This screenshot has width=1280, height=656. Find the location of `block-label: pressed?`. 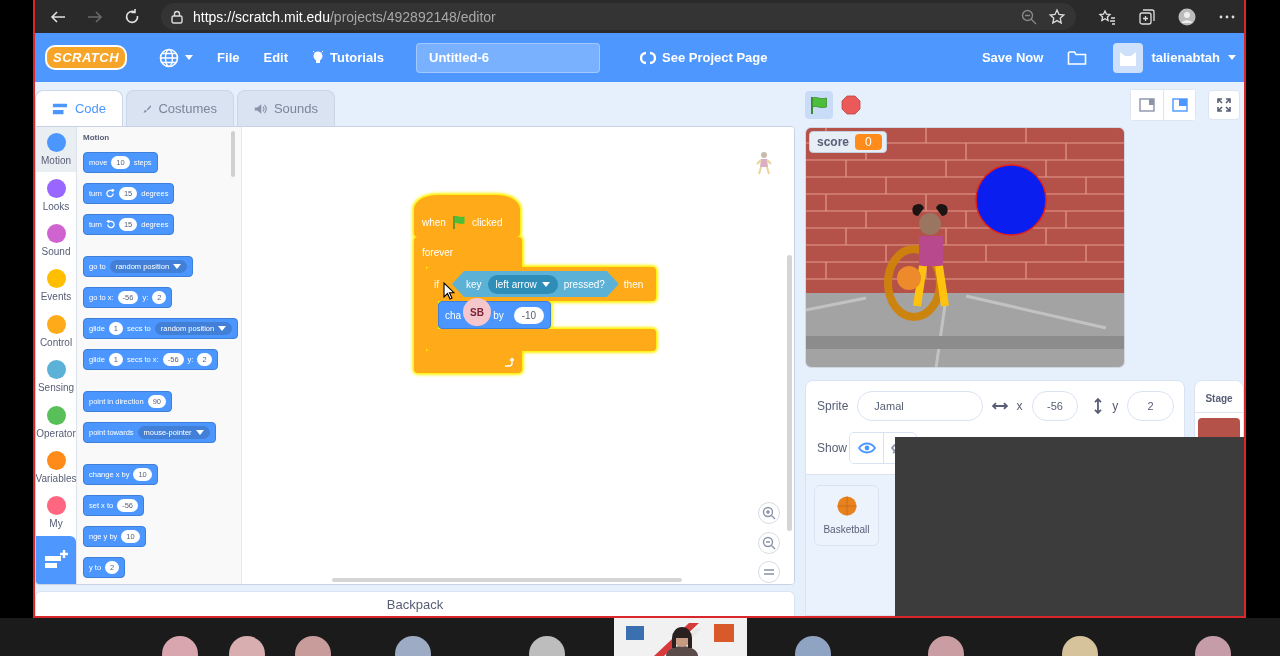

block-label: pressed? is located at coordinates (584, 284).